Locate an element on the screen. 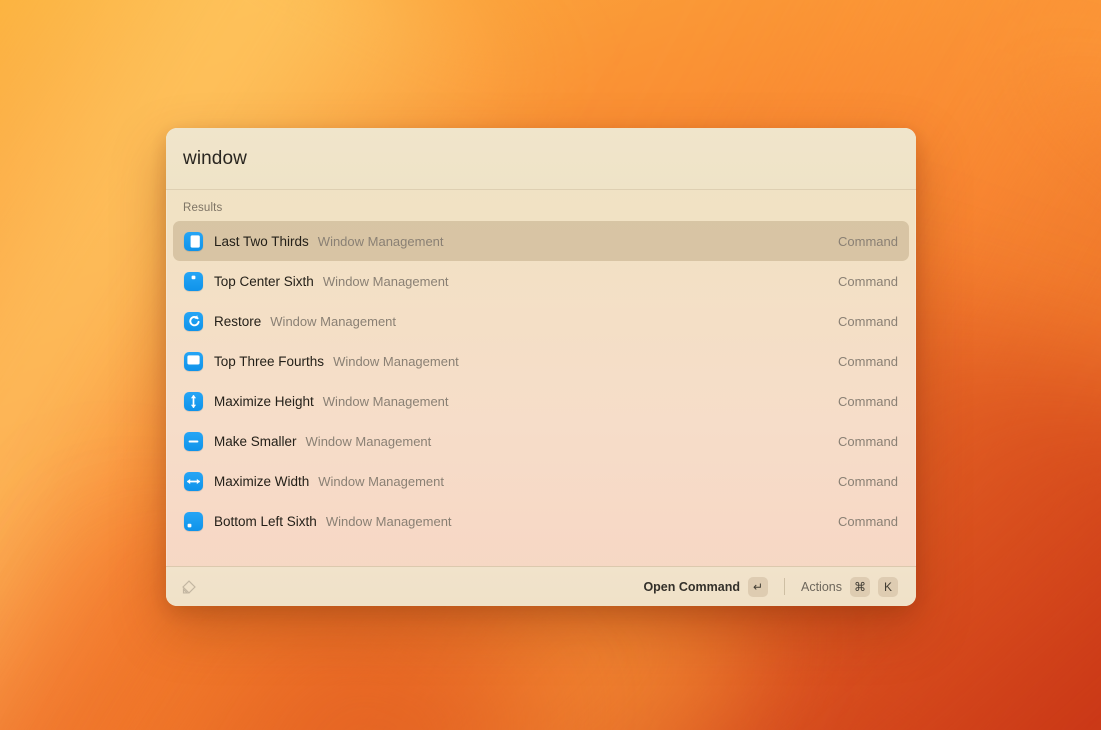  make-smaller-icon is located at coordinates (193, 441).